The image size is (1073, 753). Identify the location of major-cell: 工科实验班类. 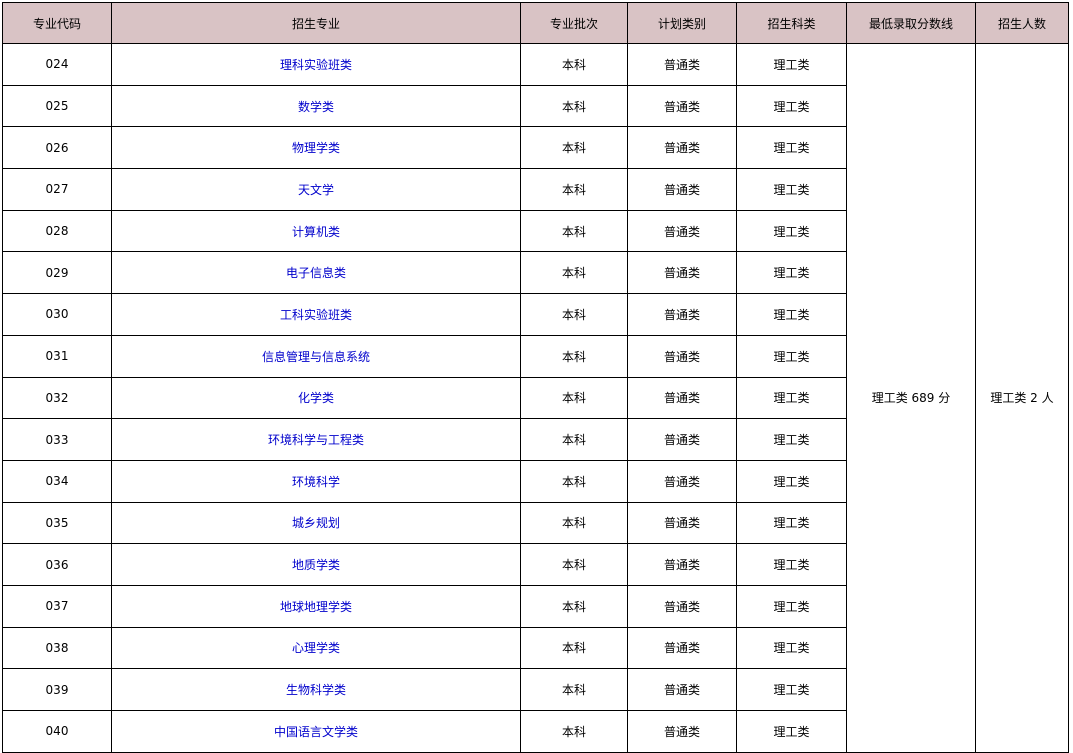
(316, 314).